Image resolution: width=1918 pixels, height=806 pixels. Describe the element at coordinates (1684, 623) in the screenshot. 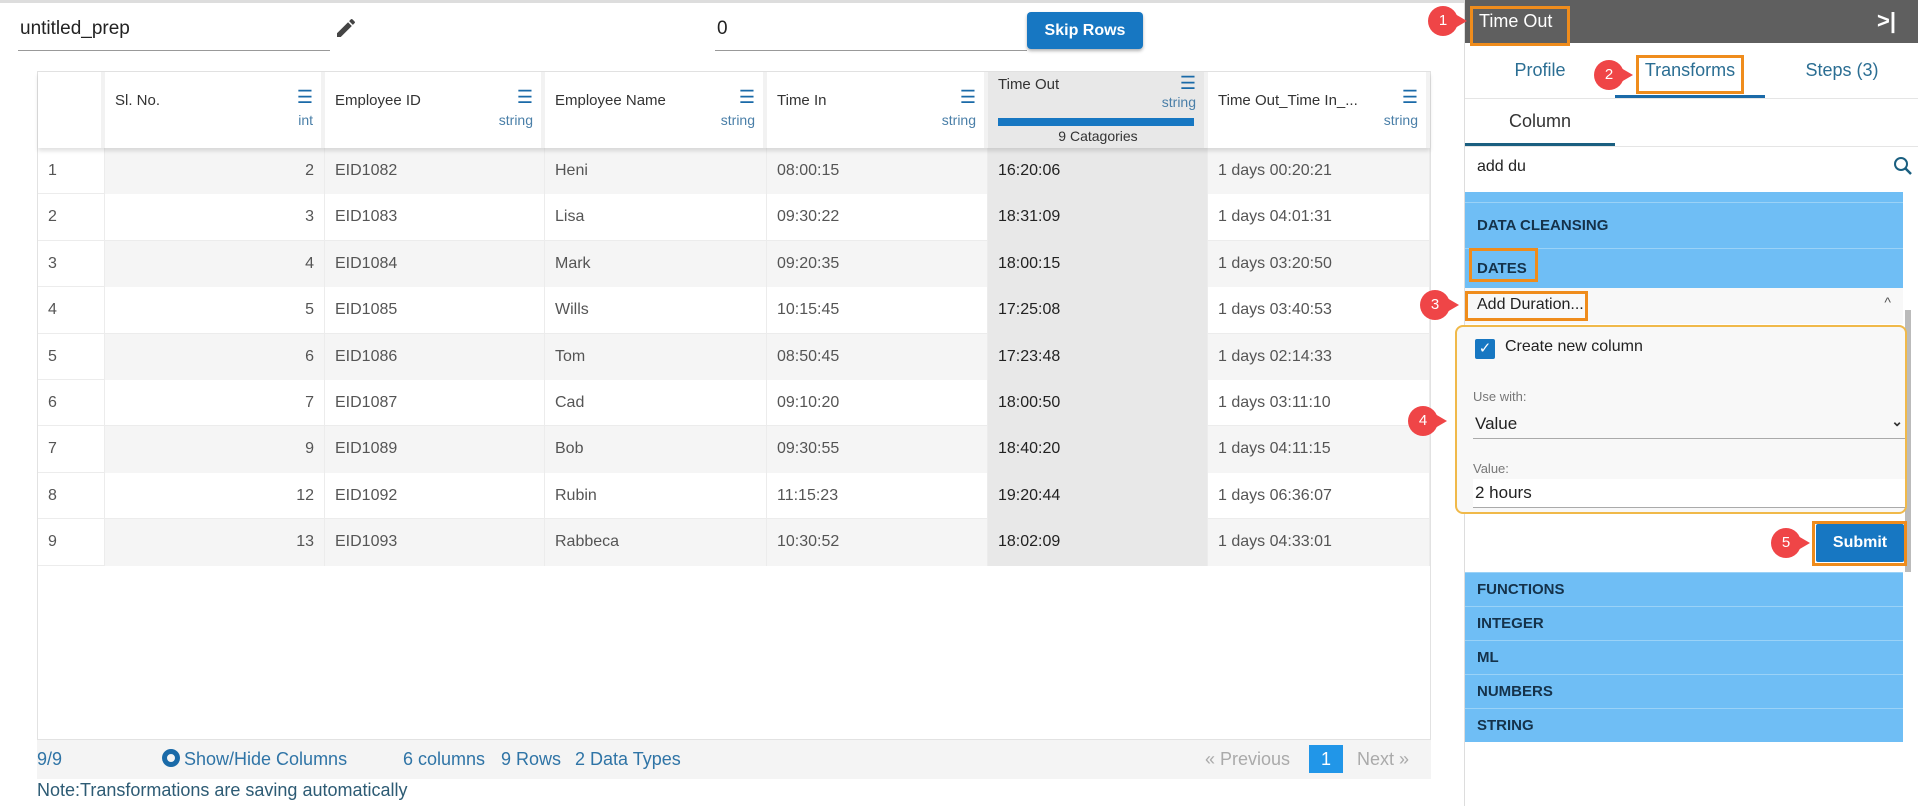

I see `category-integer: INTEGER` at that location.